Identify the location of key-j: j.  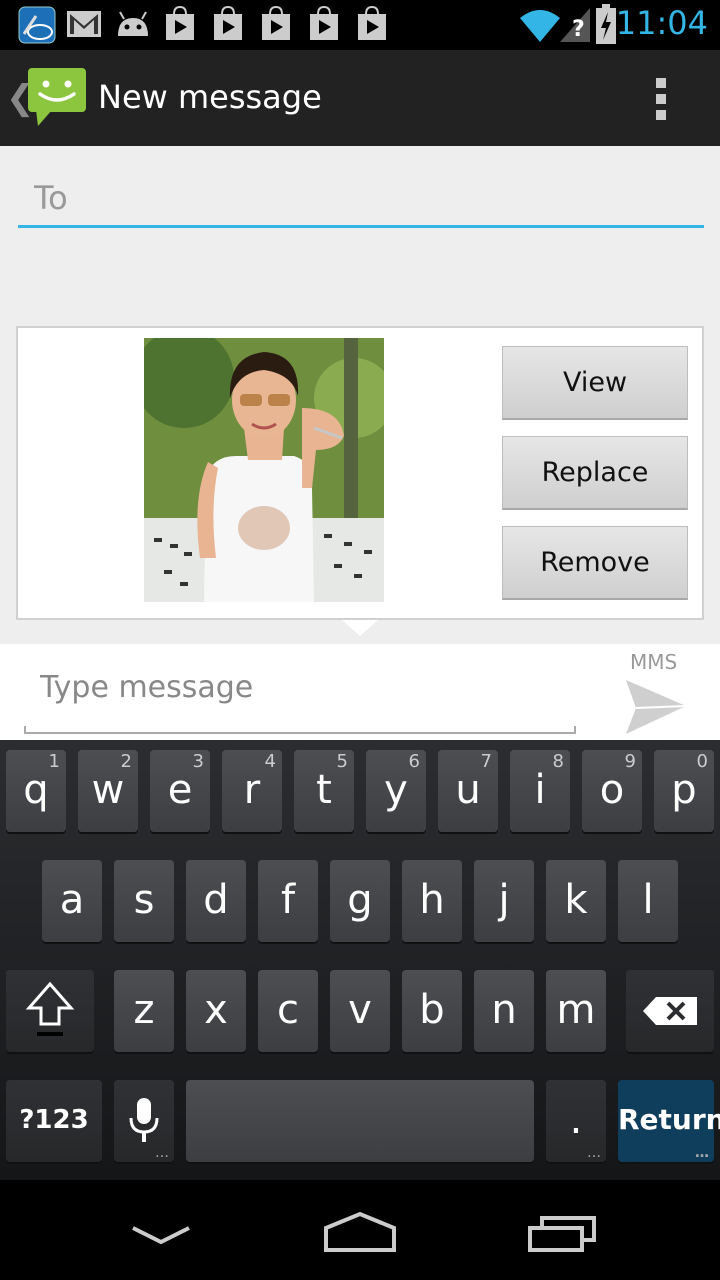
(504, 901).